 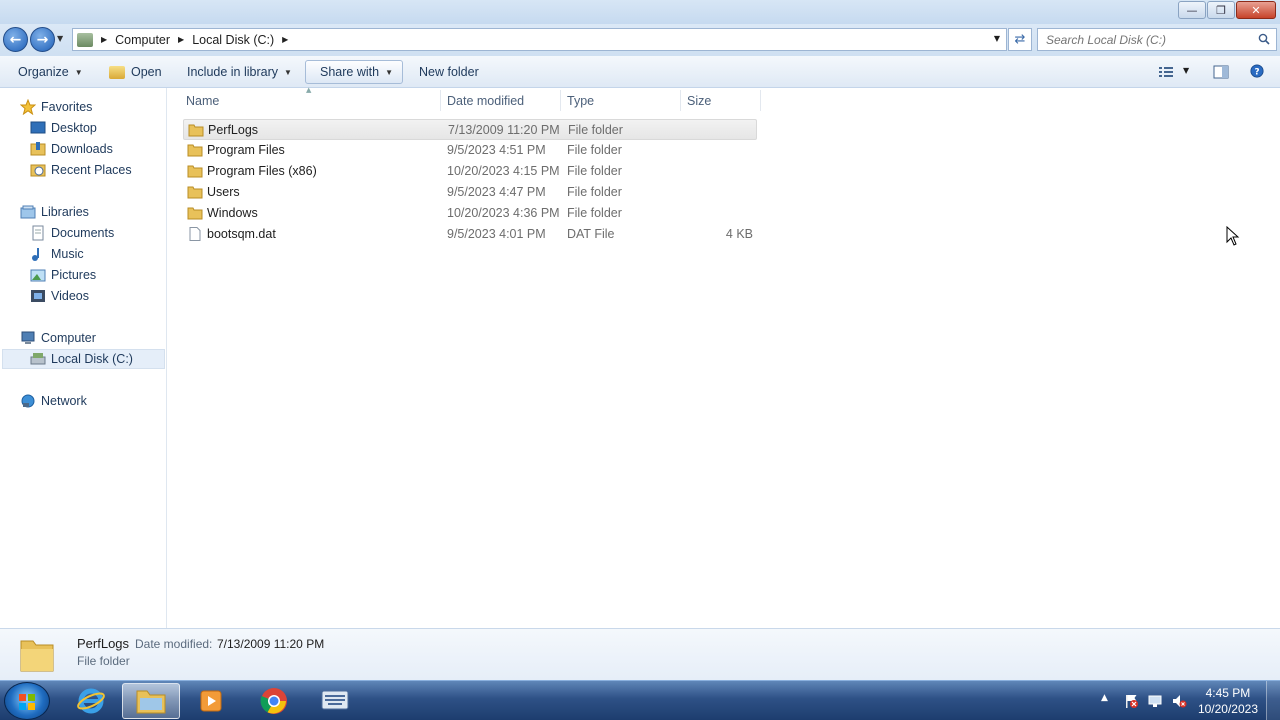 I want to click on breadcrumb-local-disk: Local Disk (C:), so click(x=233, y=40).